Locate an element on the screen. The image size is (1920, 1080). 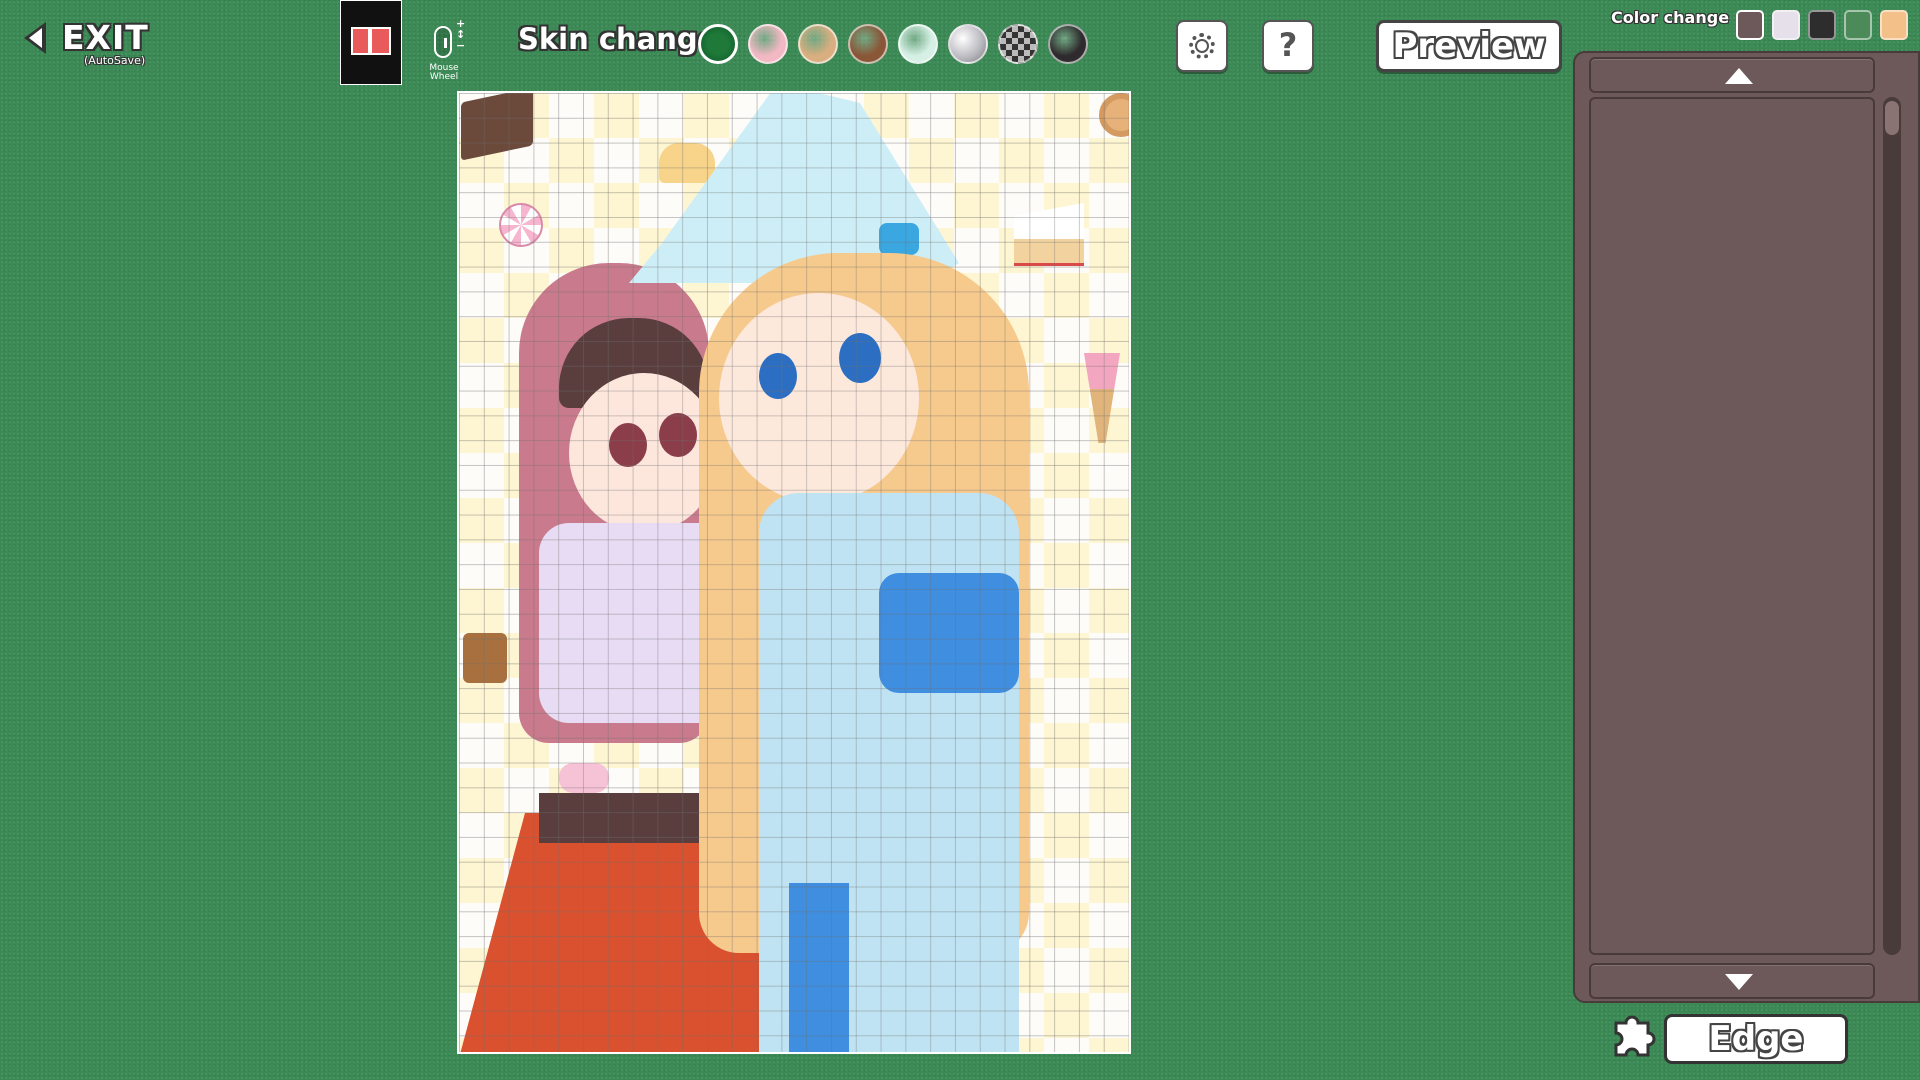
panel-color-green is located at coordinates (1858, 25).